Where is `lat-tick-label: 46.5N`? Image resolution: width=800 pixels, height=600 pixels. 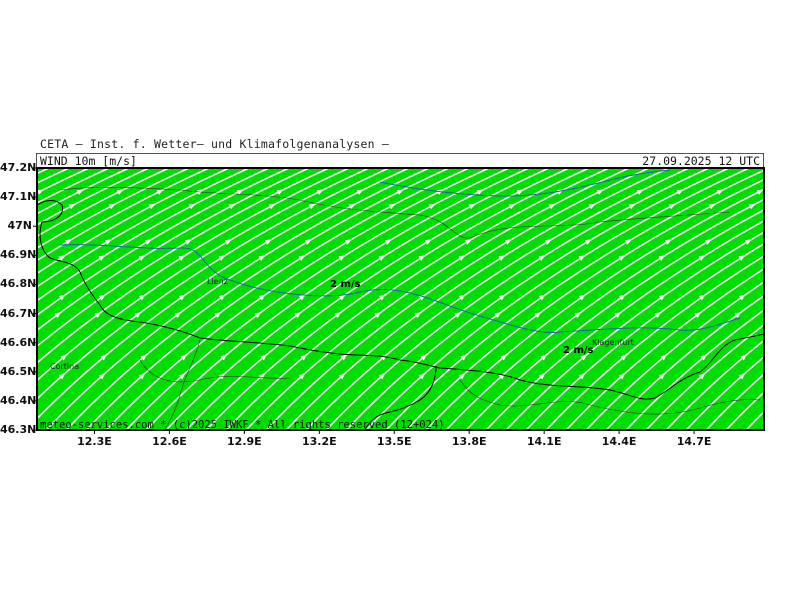
lat-tick-label: 46.5N is located at coordinates (18, 371).